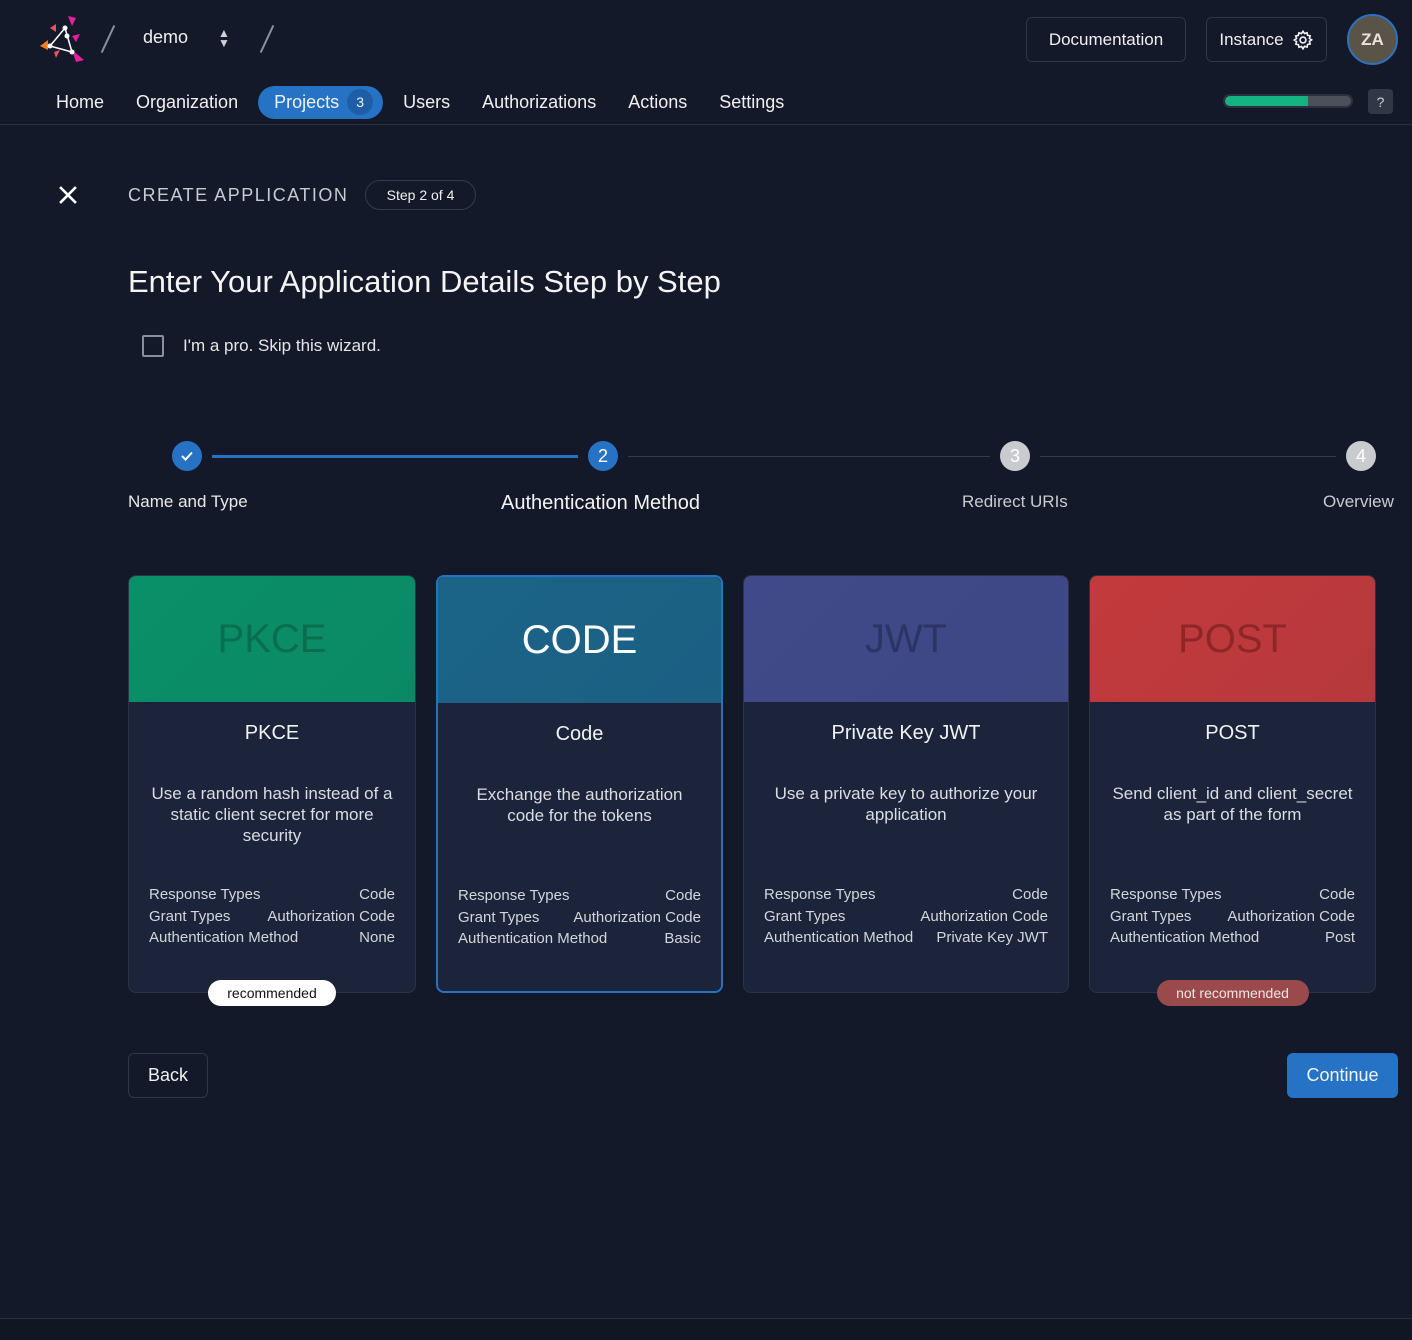 Image resolution: width=1412 pixels, height=1340 pixels. Describe the element at coordinates (992, 937) in the screenshot. I see `property-value: Private Key JWT` at that location.